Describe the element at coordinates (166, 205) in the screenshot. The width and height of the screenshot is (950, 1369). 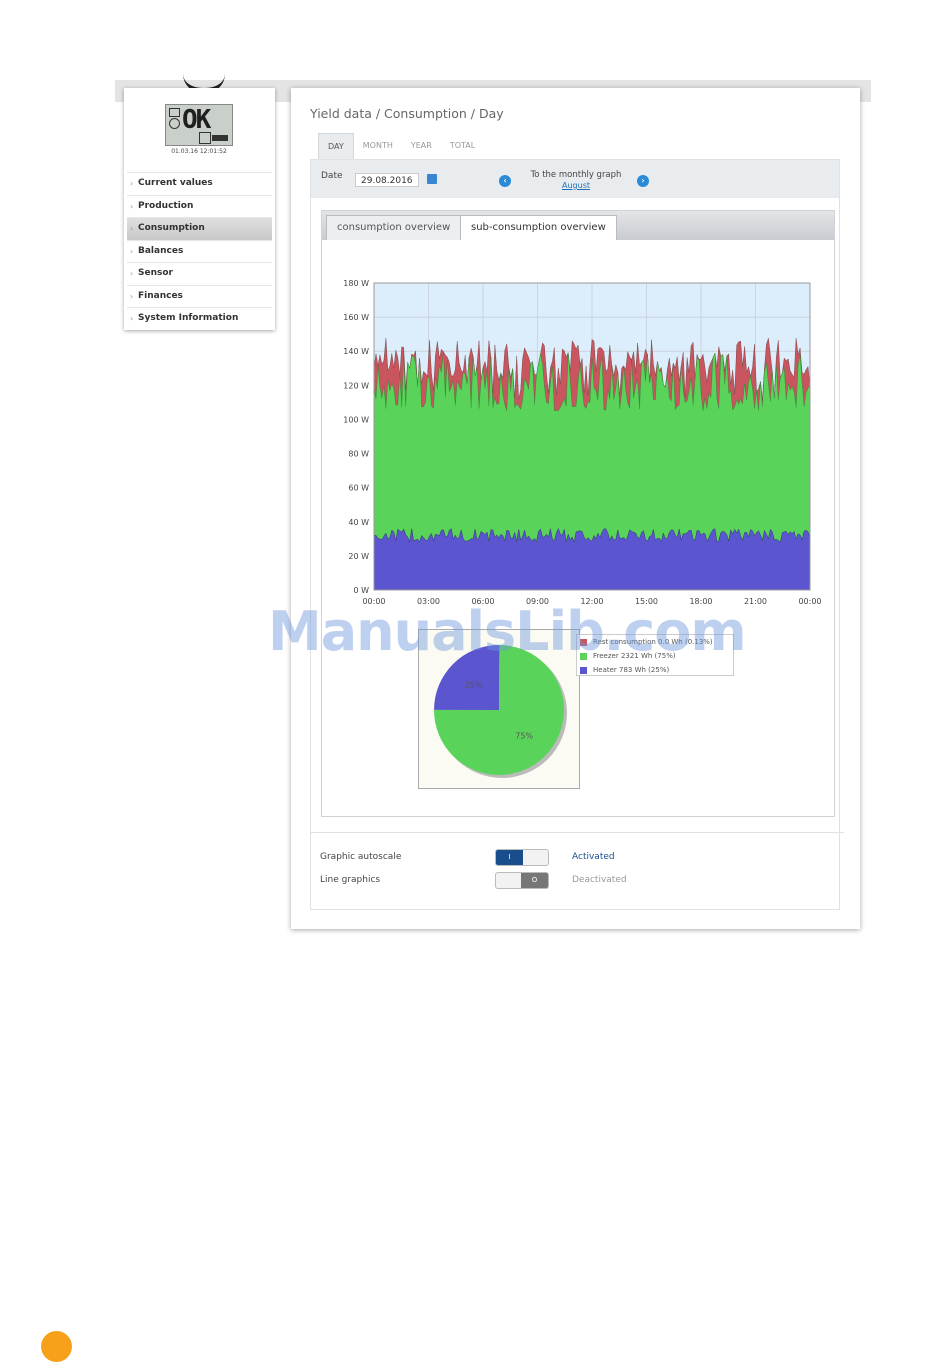
I see `sidebar-item-label: Production` at that location.